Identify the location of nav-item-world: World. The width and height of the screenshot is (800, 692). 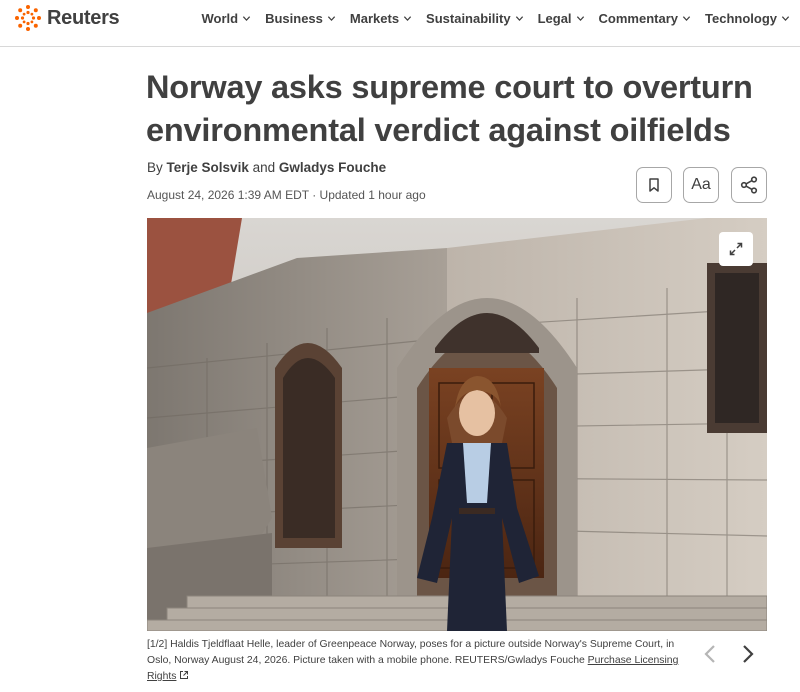
(227, 18).